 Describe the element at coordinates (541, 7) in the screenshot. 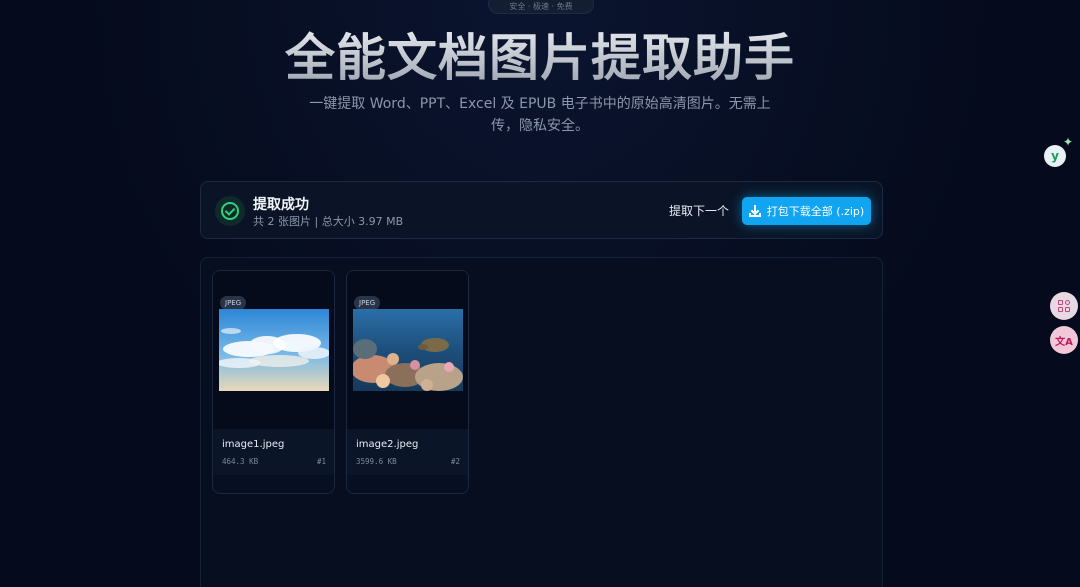

I see `feature-pill: 安全 · 极速 · 免费` at that location.